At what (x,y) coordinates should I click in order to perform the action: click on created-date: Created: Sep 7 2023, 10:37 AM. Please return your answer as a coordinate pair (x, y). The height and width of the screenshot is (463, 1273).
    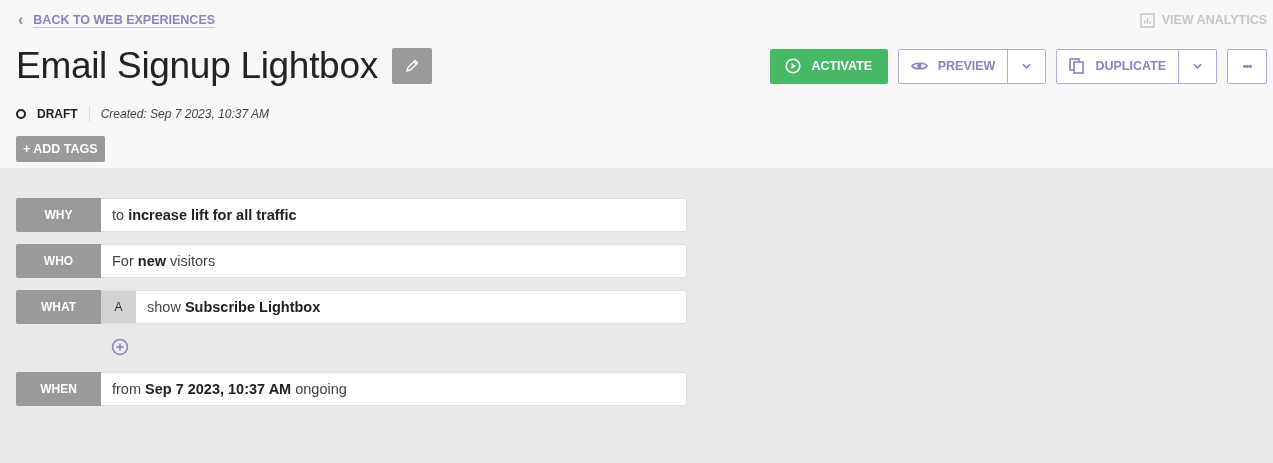
    Looking at the image, I should click on (184, 114).